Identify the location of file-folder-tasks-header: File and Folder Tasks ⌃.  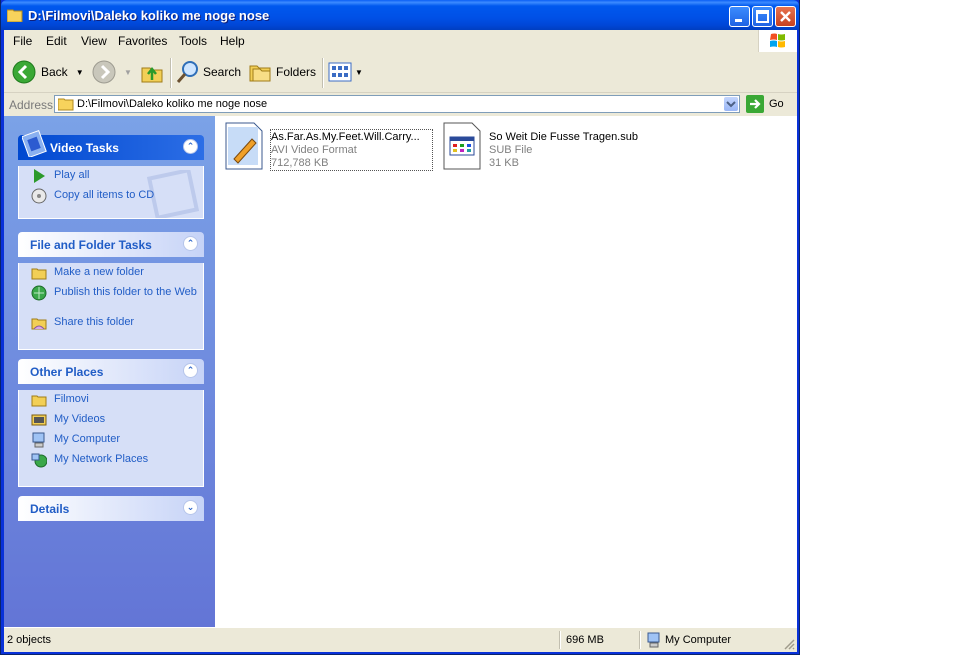
(111, 244).